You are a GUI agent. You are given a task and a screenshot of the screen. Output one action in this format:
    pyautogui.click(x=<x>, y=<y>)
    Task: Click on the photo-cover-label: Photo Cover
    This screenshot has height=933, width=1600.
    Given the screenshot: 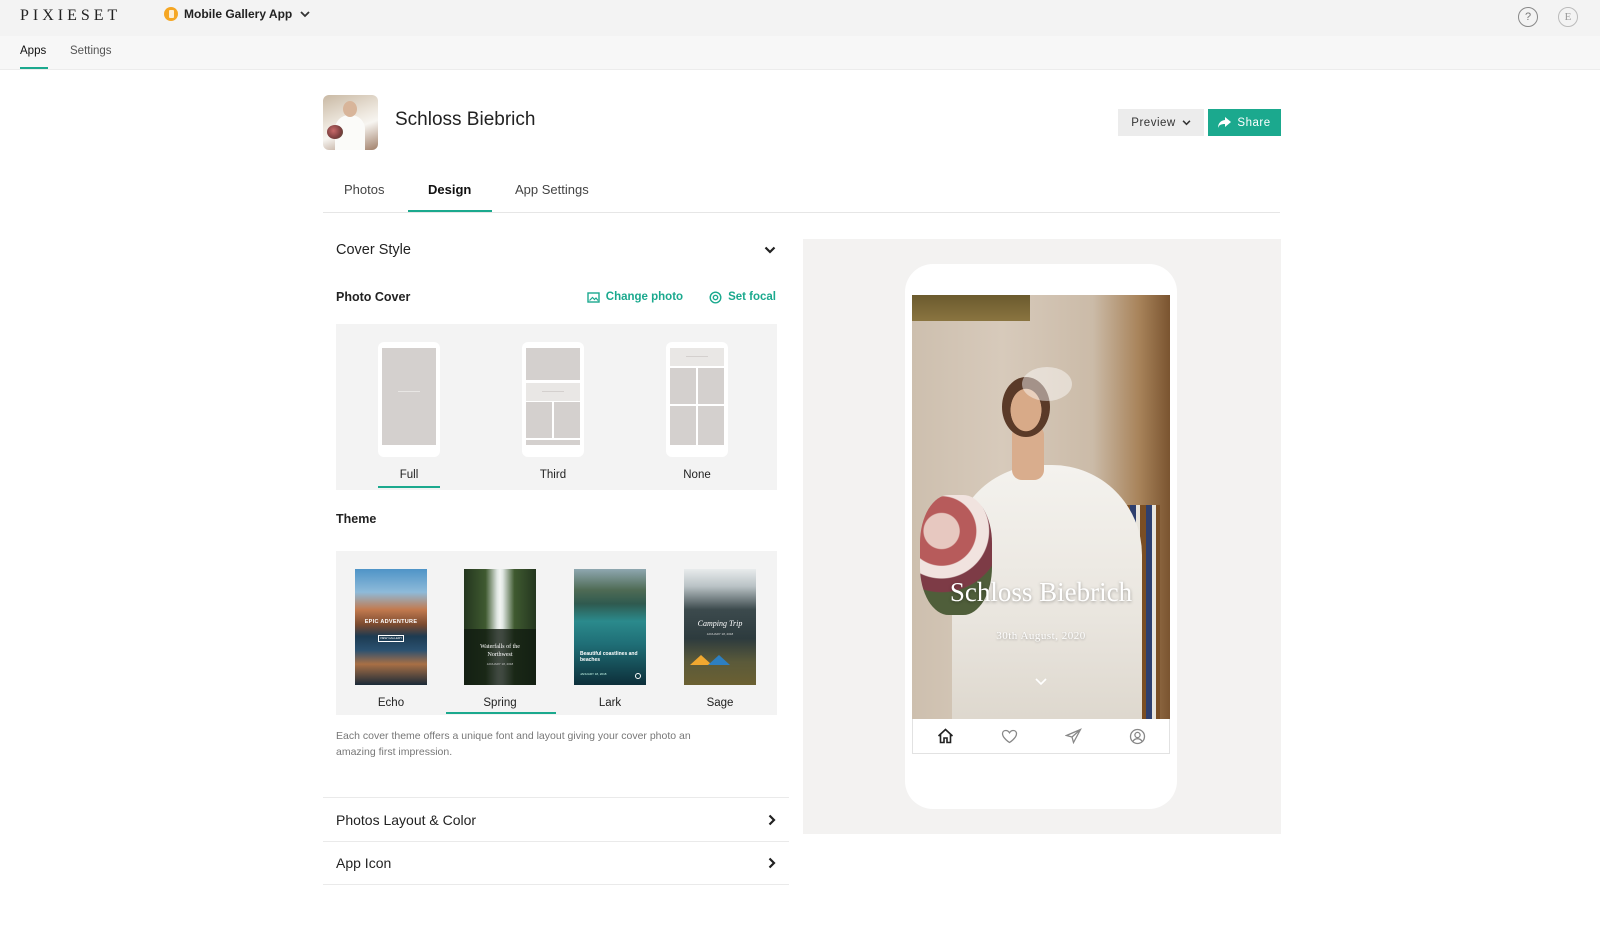 What is the action you would take?
    pyautogui.click(x=373, y=297)
    